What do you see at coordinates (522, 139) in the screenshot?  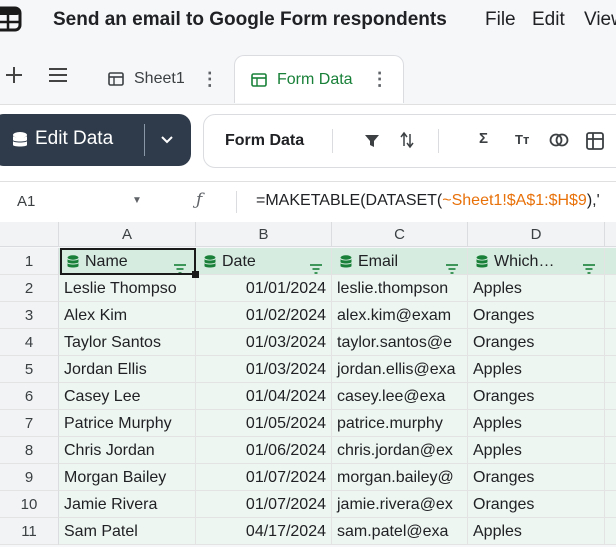 I see `text-format-icon: Tт` at bounding box center [522, 139].